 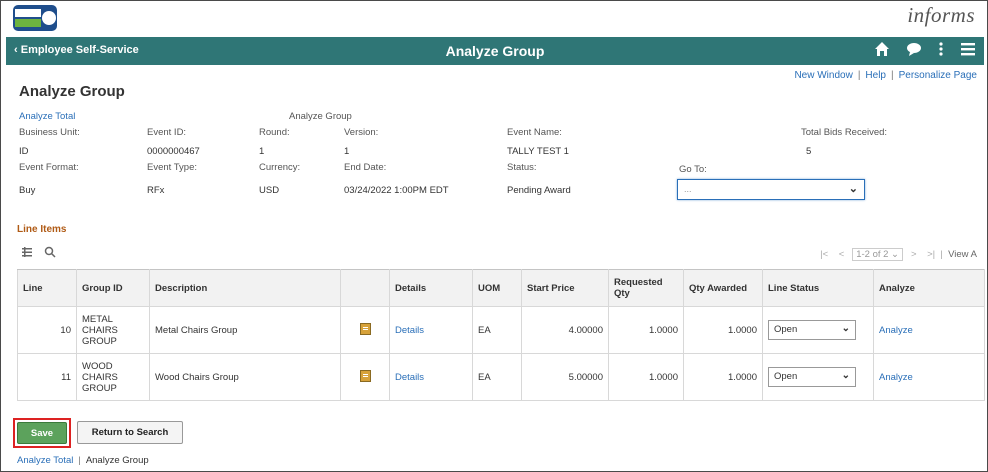 What do you see at coordinates (365, 167) in the screenshot?
I see `end-date-label: End Date:` at bounding box center [365, 167].